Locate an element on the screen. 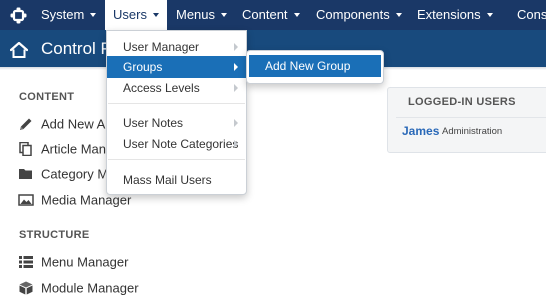  nav-content: Content is located at coordinates (271, 15).